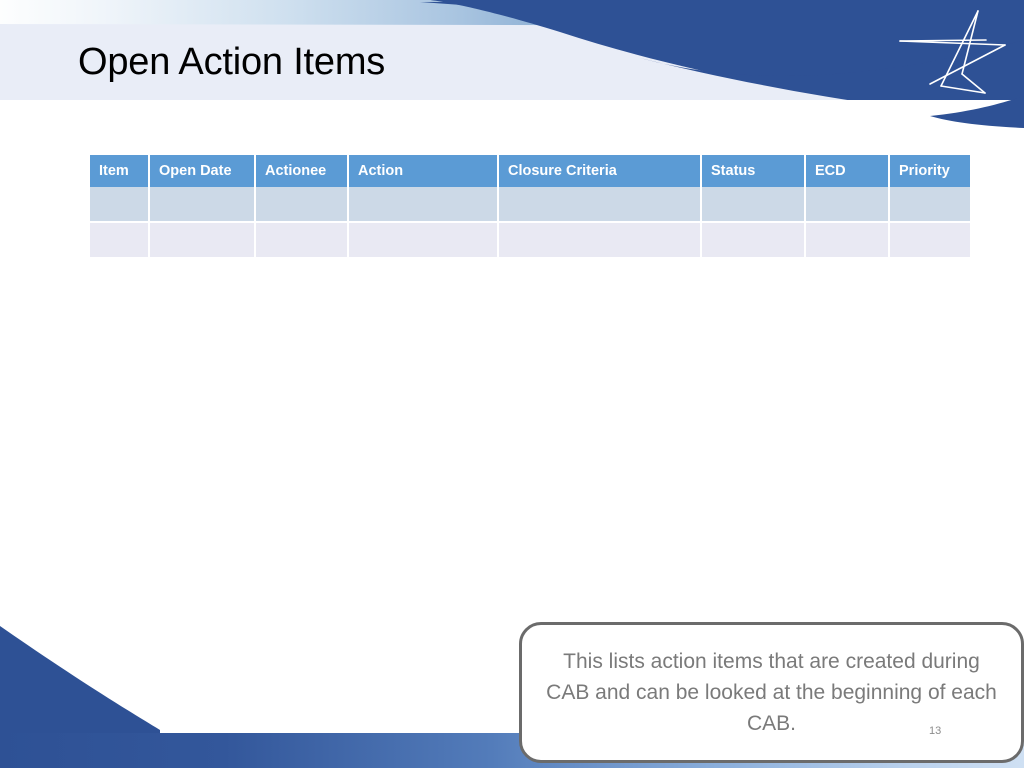 The image size is (1024, 768). What do you see at coordinates (930, 171) in the screenshot?
I see `column-header-priority: Priority` at bounding box center [930, 171].